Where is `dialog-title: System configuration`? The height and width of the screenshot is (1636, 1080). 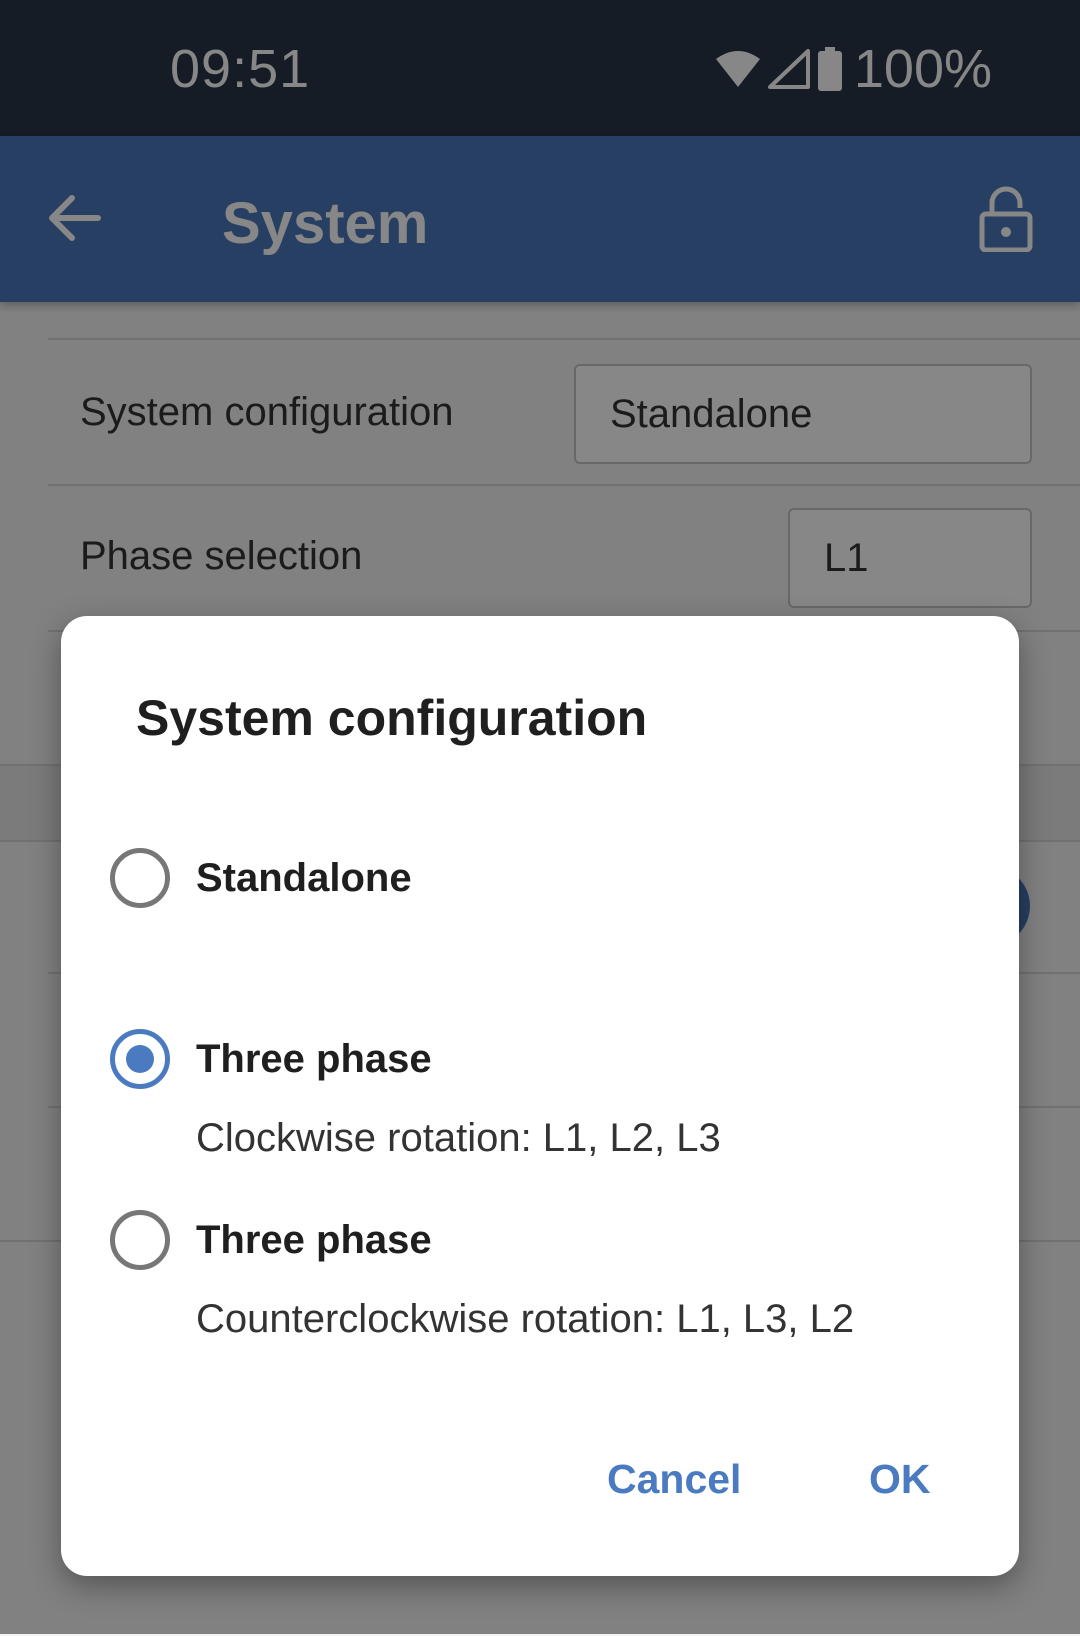 dialog-title: System configuration is located at coordinates (392, 718).